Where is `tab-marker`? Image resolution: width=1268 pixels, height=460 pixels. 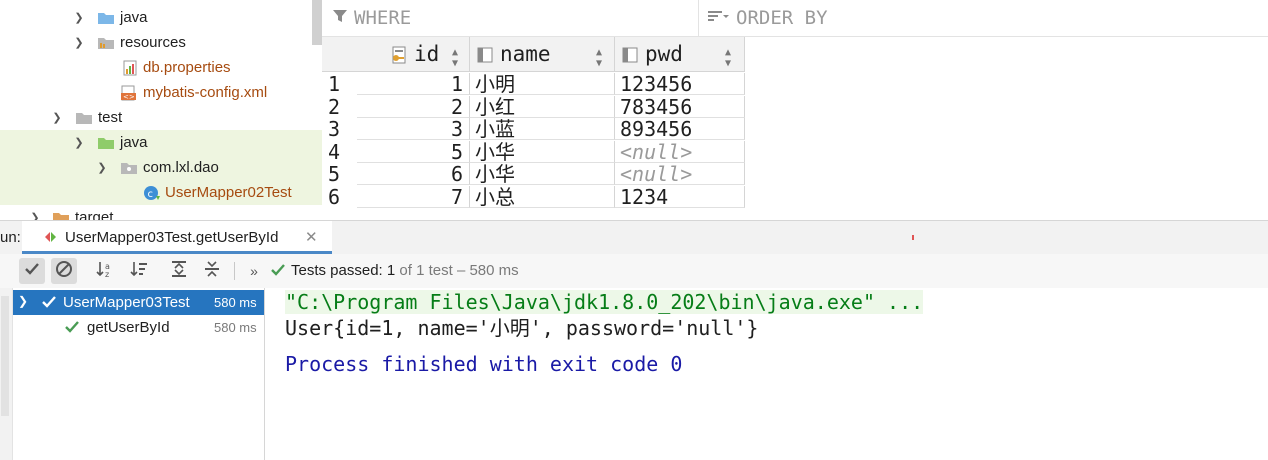
tab-marker is located at coordinates (913, 237).